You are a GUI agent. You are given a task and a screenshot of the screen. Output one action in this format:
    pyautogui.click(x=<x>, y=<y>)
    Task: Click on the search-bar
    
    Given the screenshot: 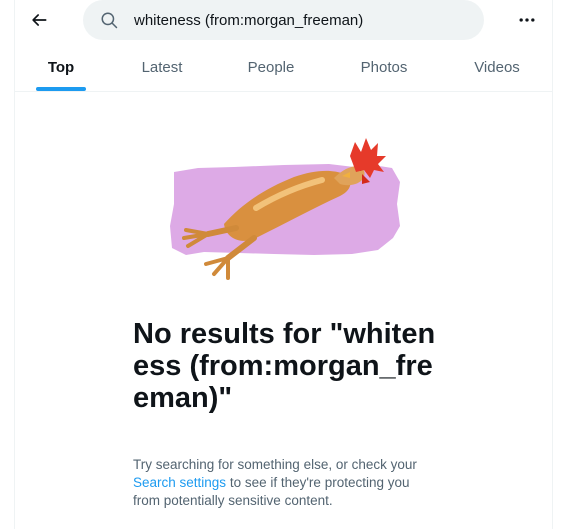 What is the action you would take?
    pyautogui.click(x=283, y=20)
    